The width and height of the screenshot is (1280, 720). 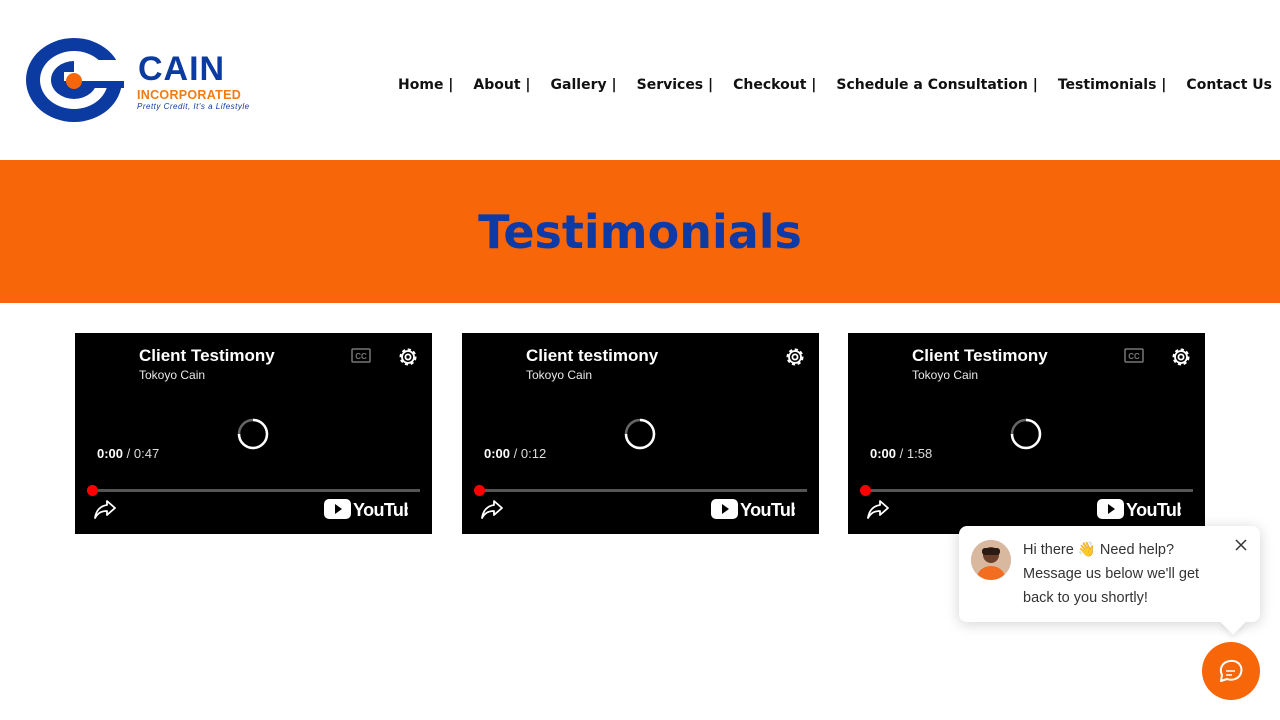 What do you see at coordinates (75, 80) in the screenshot?
I see `logo-mark-icon` at bounding box center [75, 80].